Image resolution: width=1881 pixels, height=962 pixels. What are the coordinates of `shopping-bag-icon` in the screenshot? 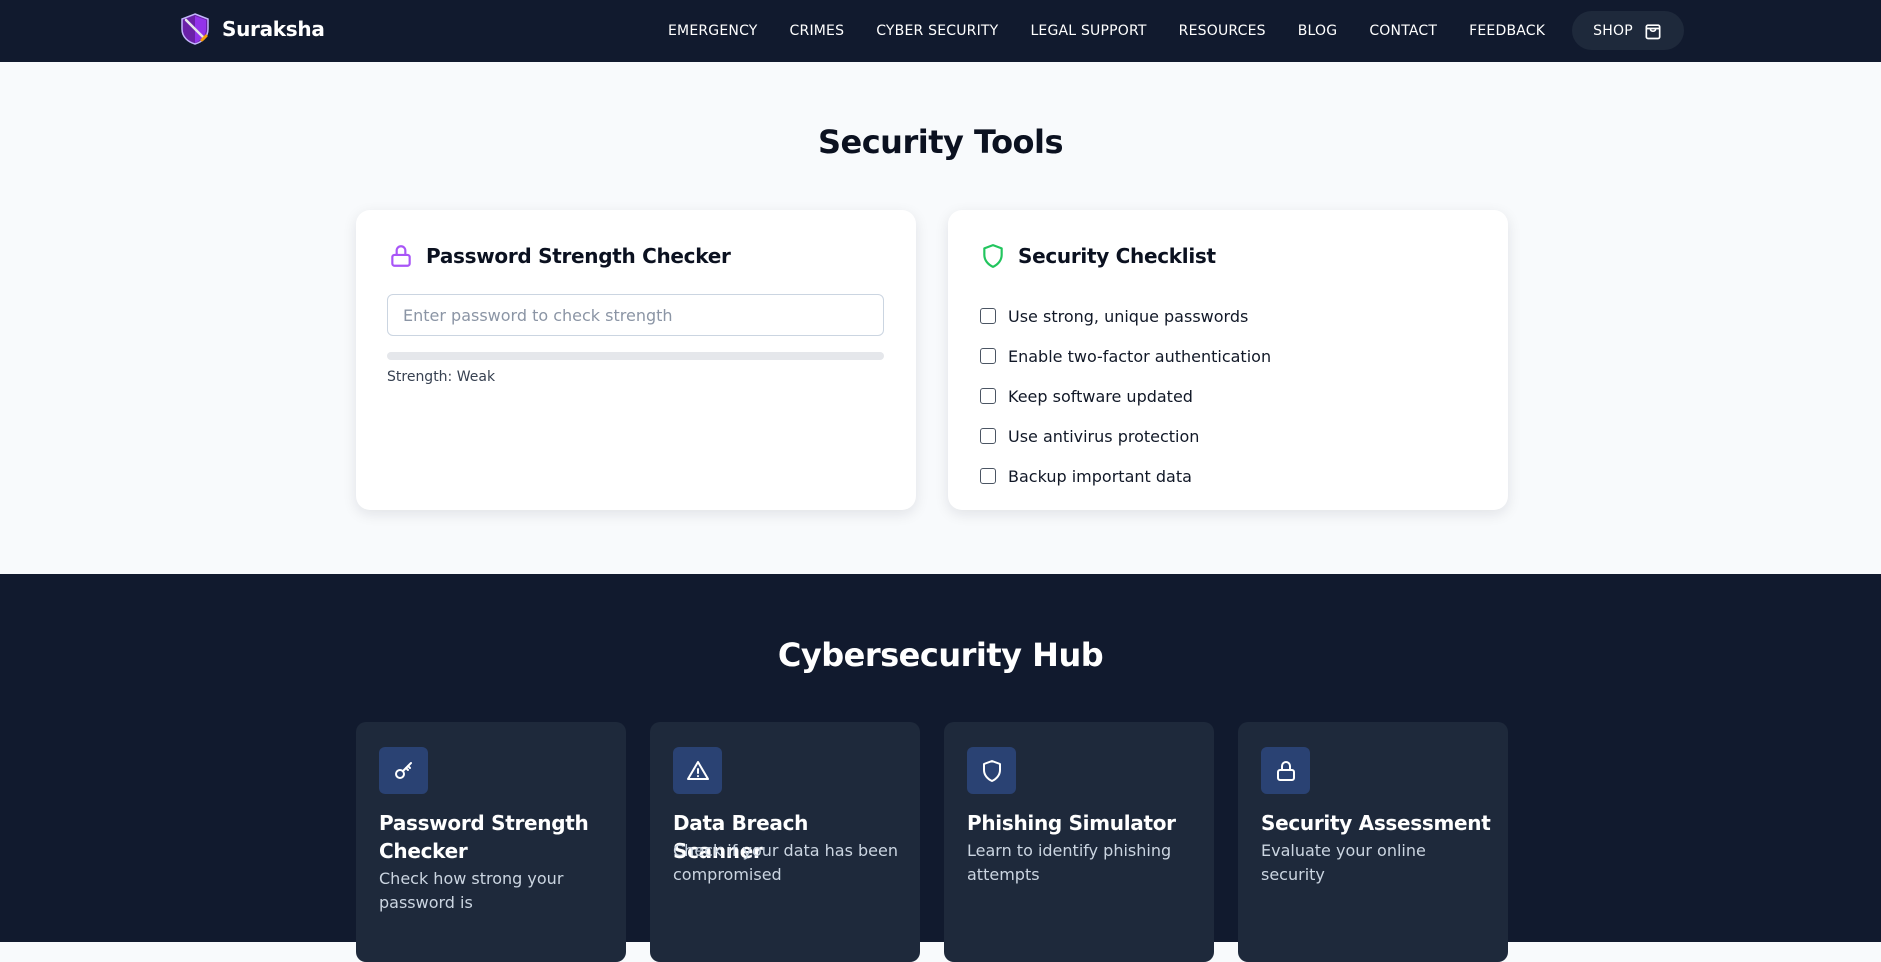 It's located at (1653, 31).